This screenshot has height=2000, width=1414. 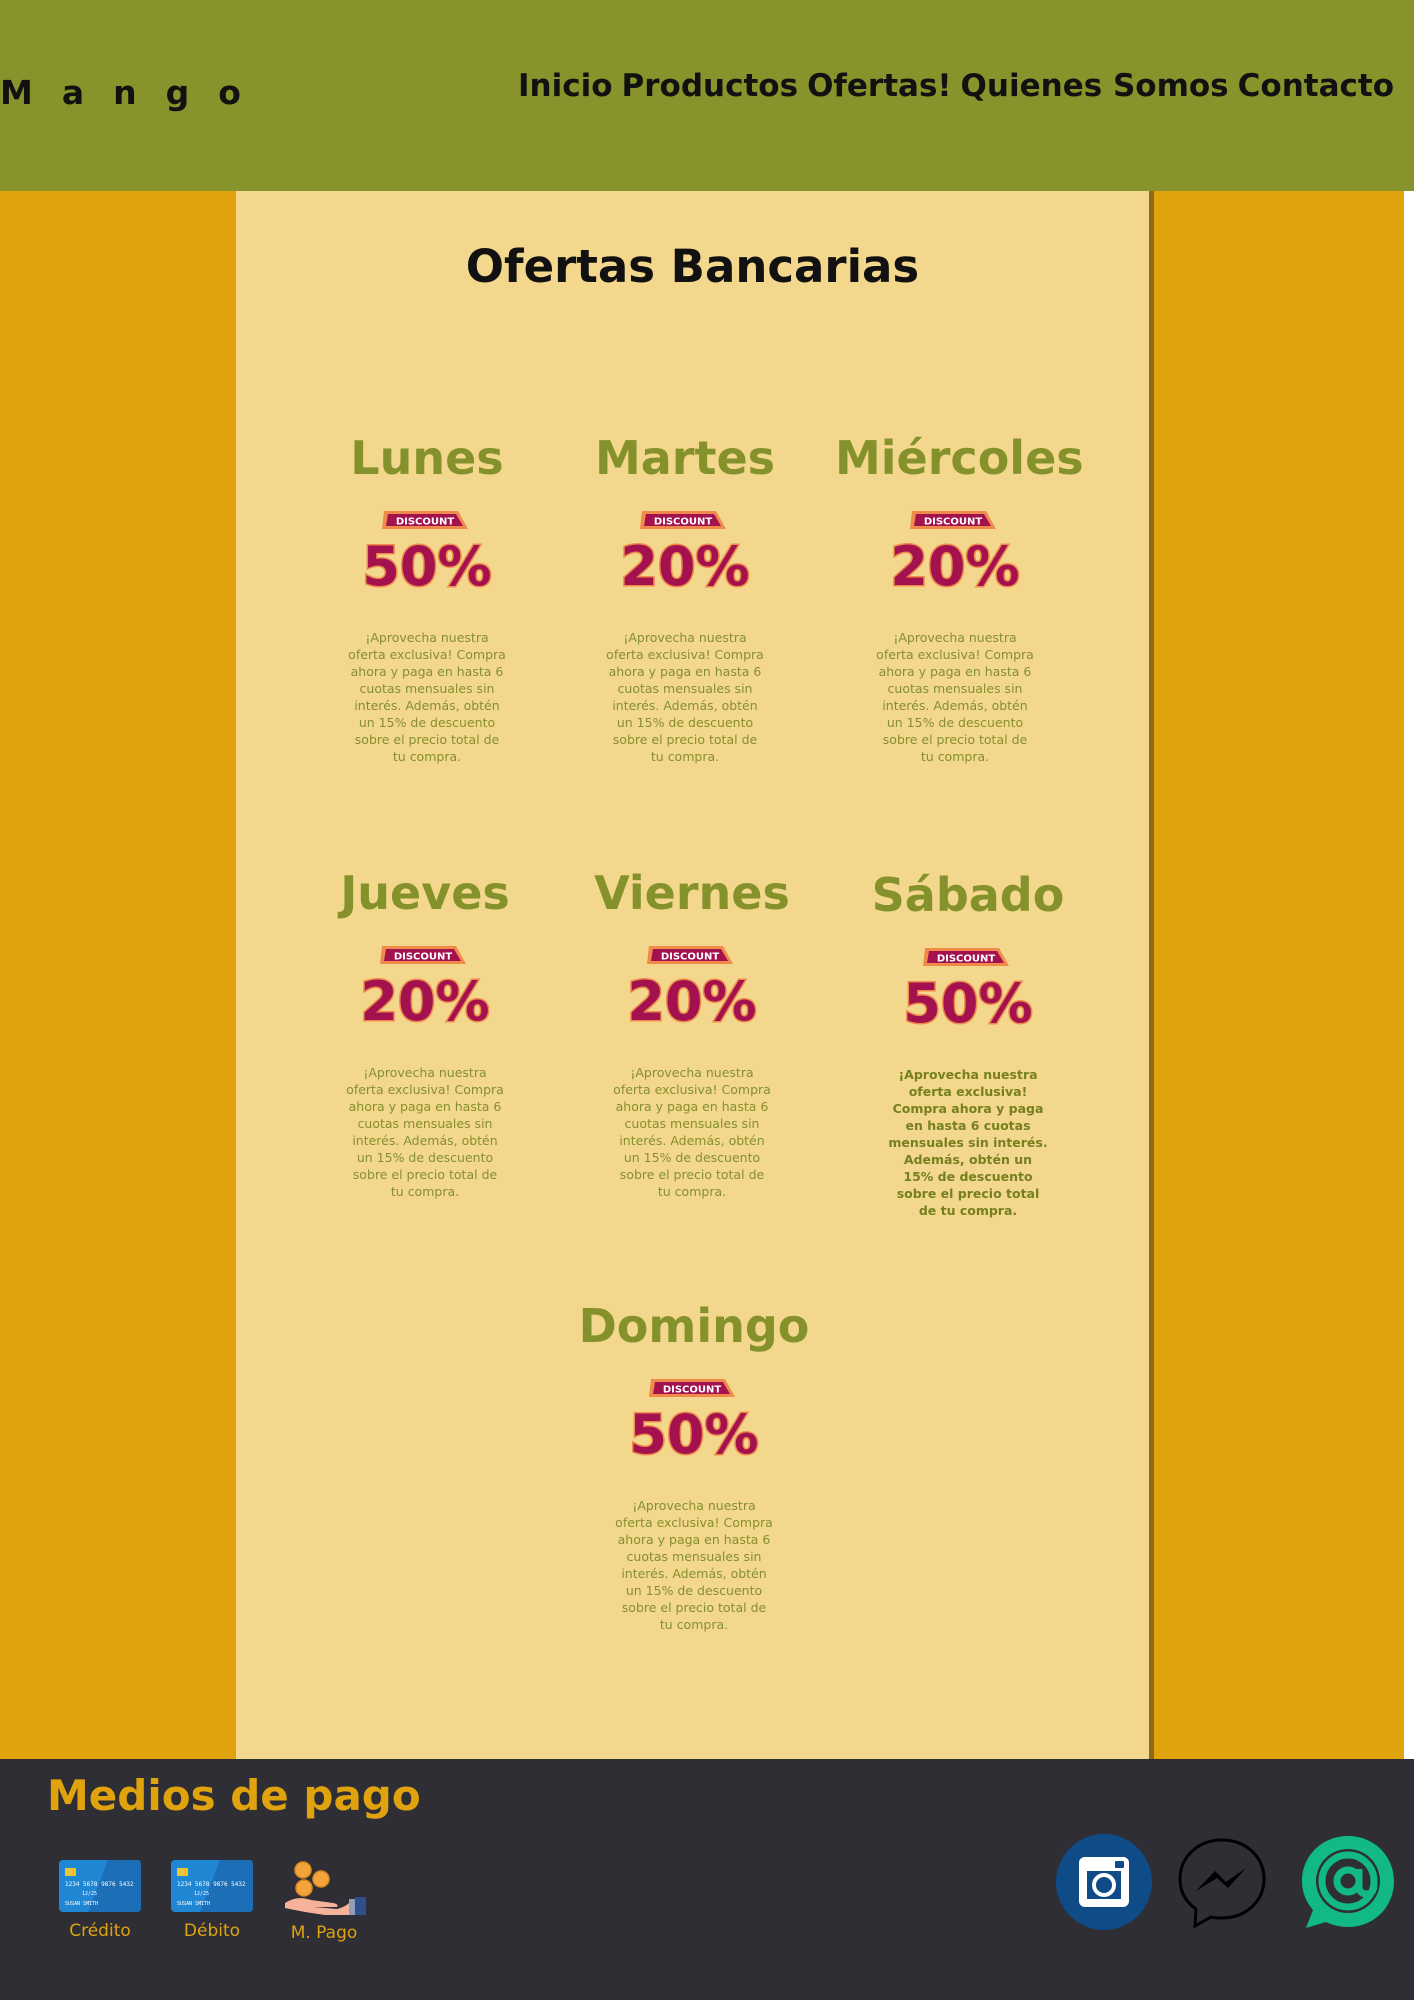 What do you see at coordinates (425, 893) in the screenshot?
I see `day-heading: Jueves` at bounding box center [425, 893].